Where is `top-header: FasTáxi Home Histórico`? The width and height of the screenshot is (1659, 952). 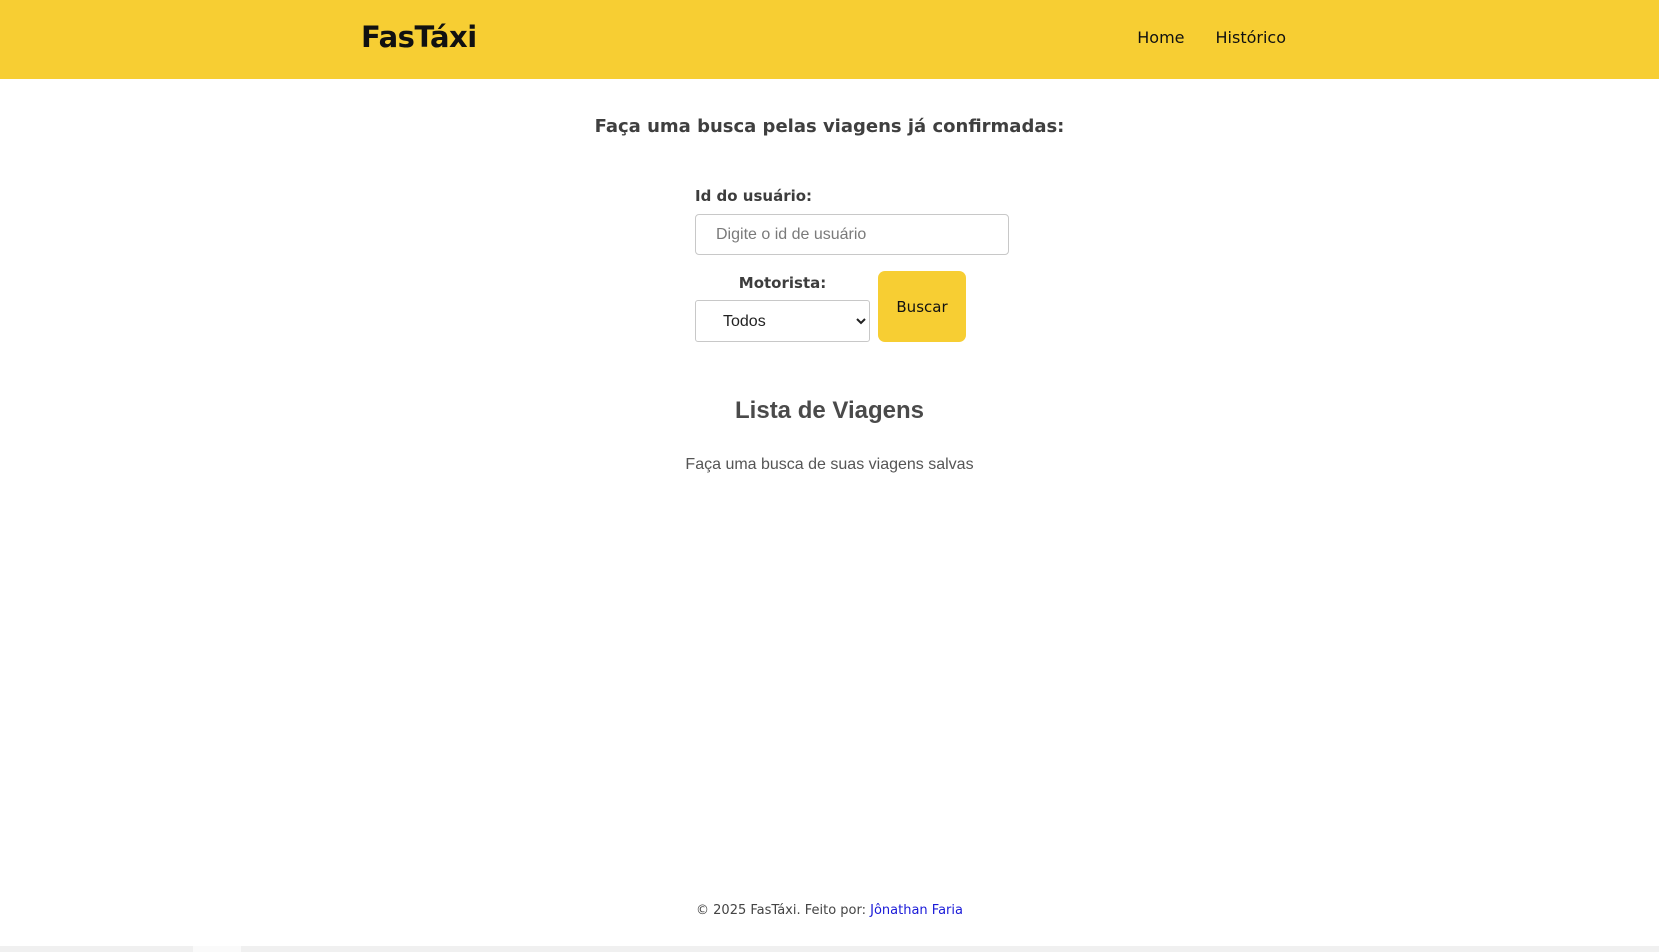
top-header: FasTáxi Home Histórico is located at coordinates (829, 39).